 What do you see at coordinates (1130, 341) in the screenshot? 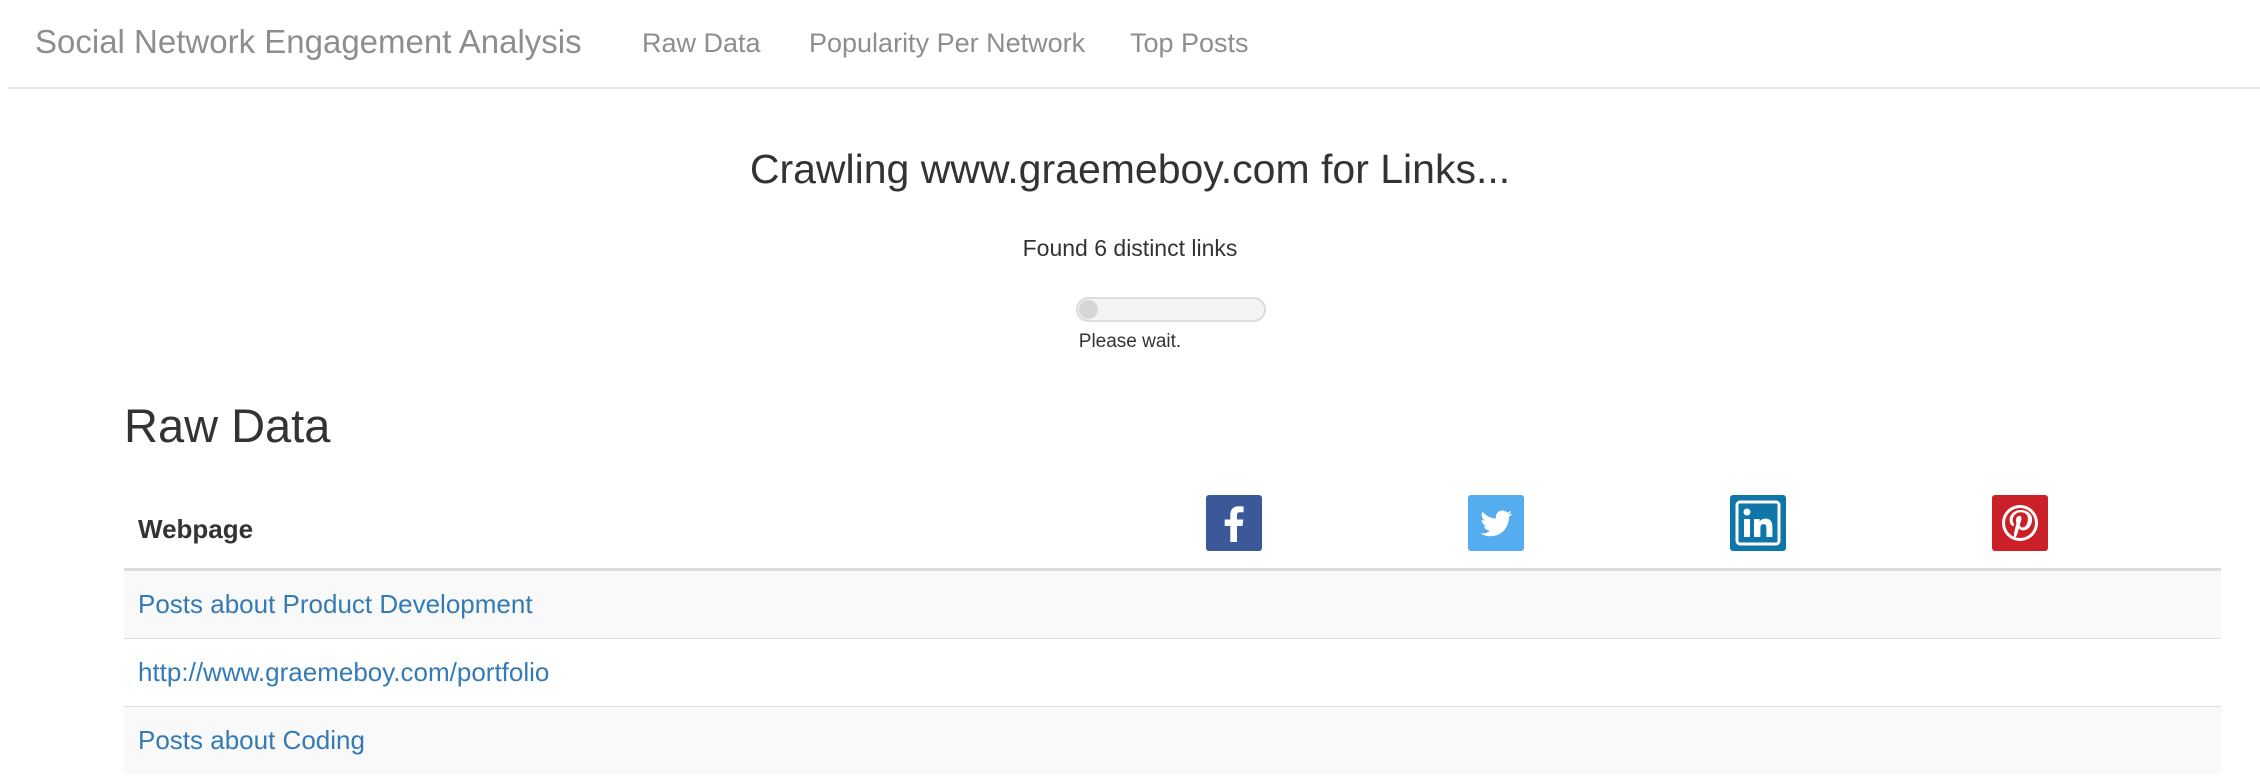
I see `wait-message: Please wait.` at bounding box center [1130, 341].